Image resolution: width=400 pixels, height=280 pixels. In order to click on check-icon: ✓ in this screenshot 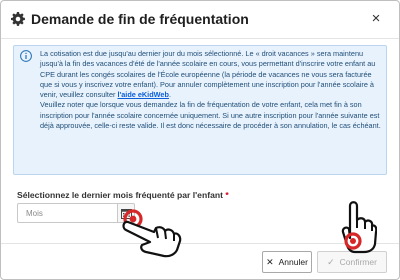, I will do `click(331, 261)`.